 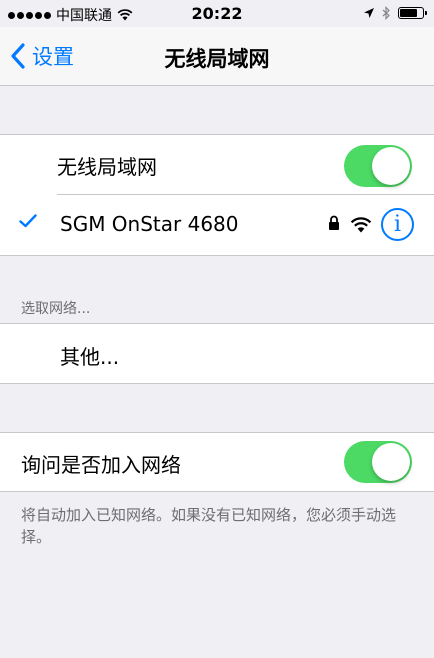 I want to click on status-right, so click(x=395, y=13).